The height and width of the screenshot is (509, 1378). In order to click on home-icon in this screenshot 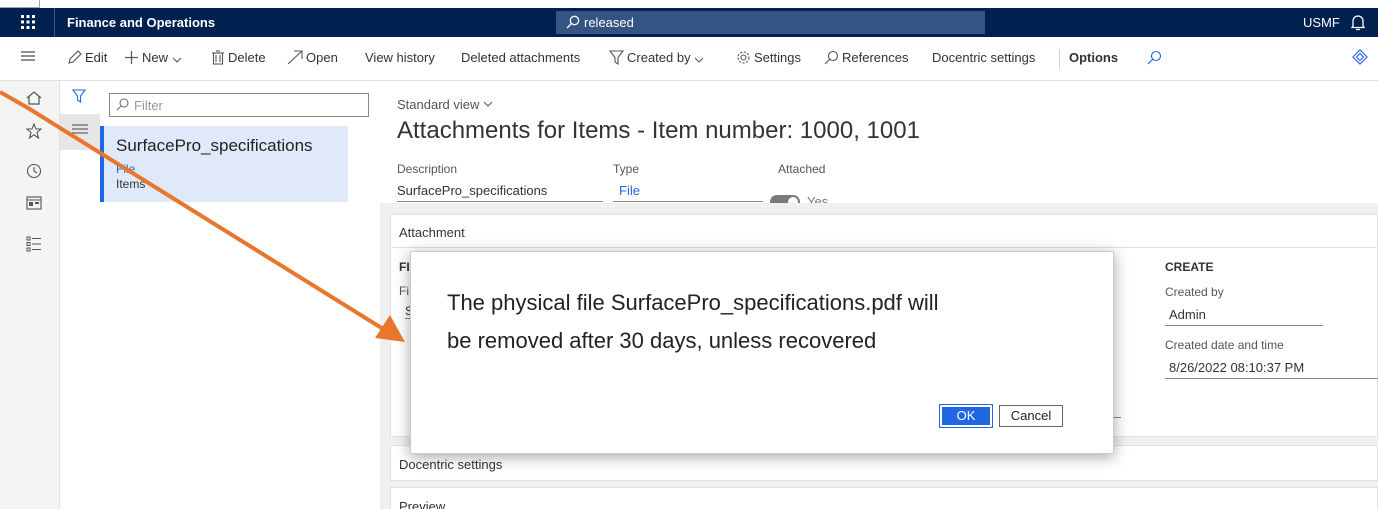, I will do `click(34, 100)`.